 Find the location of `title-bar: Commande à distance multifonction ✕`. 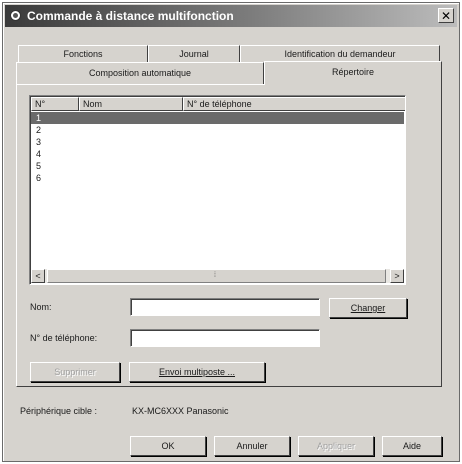

title-bar: Commande à distance multifonction ✕ is located at coordinates (231, 16).